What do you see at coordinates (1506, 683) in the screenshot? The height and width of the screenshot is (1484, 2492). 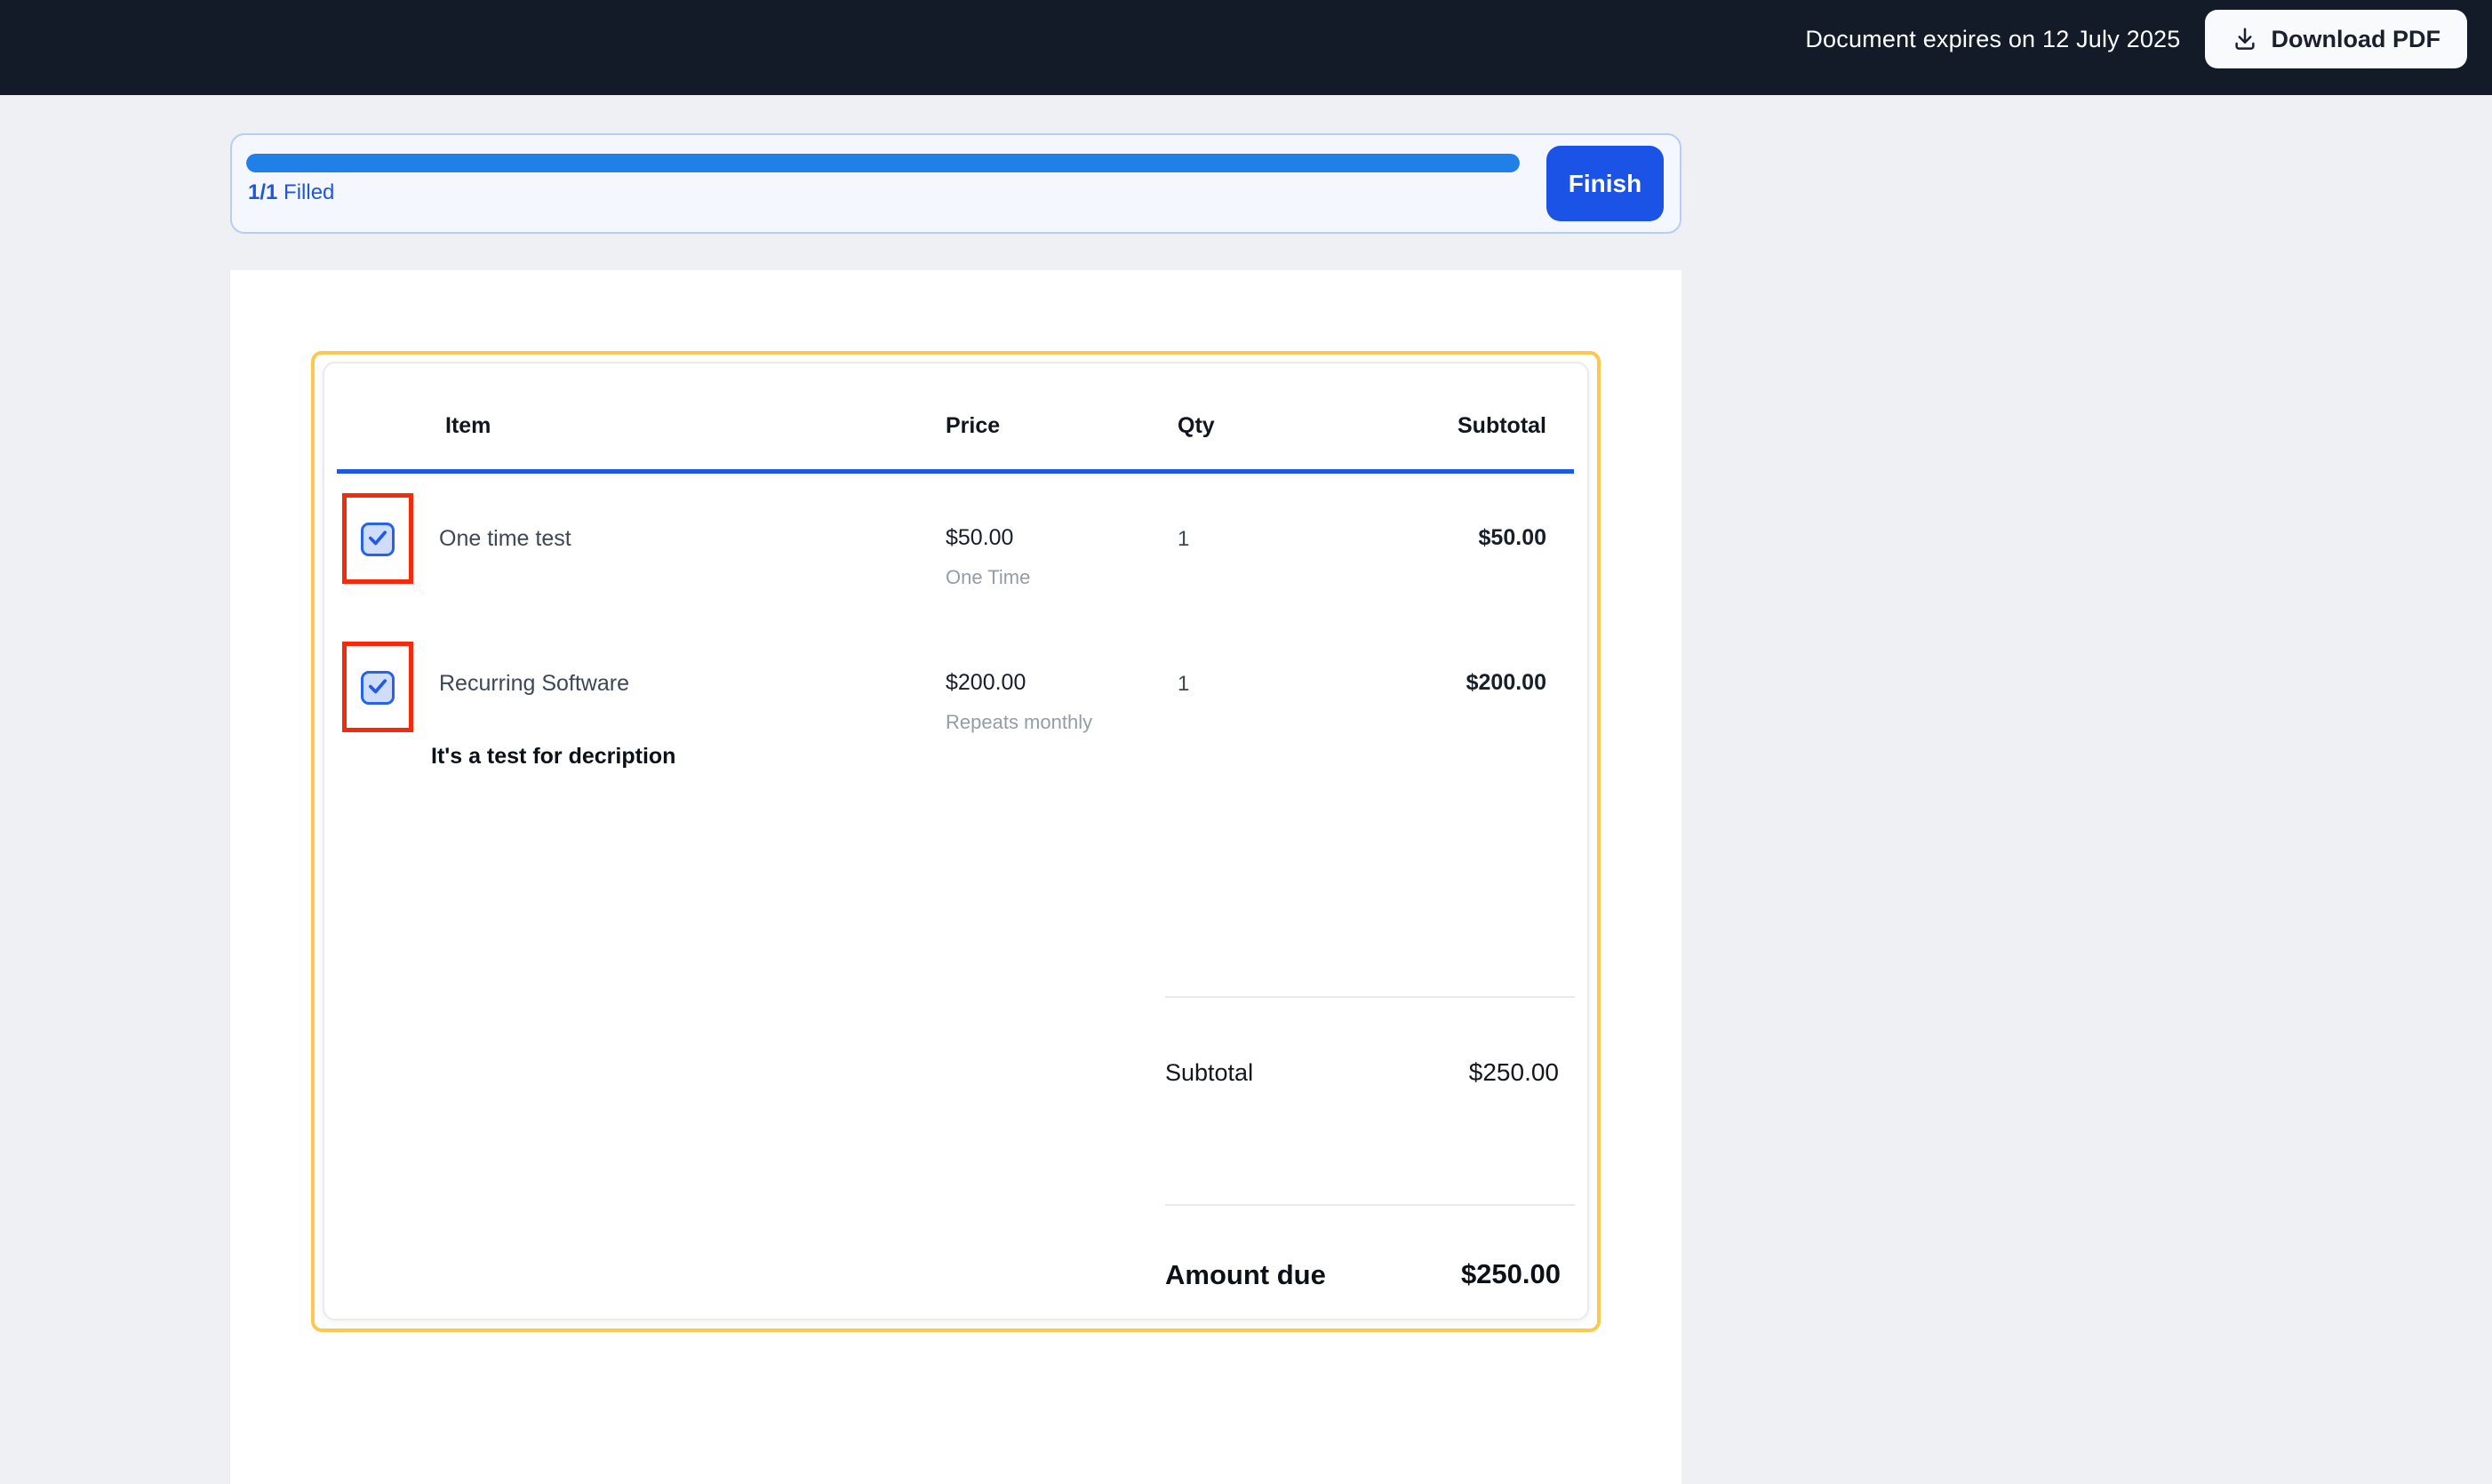 I see `item-subtotal: $200.00` at bounding box center [1506, 683].